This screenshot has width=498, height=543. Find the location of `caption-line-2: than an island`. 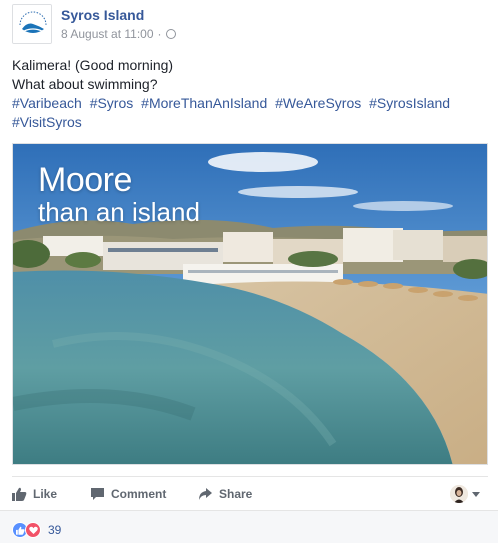

caption-line-2: than an island is located at coordinates (119, 212).